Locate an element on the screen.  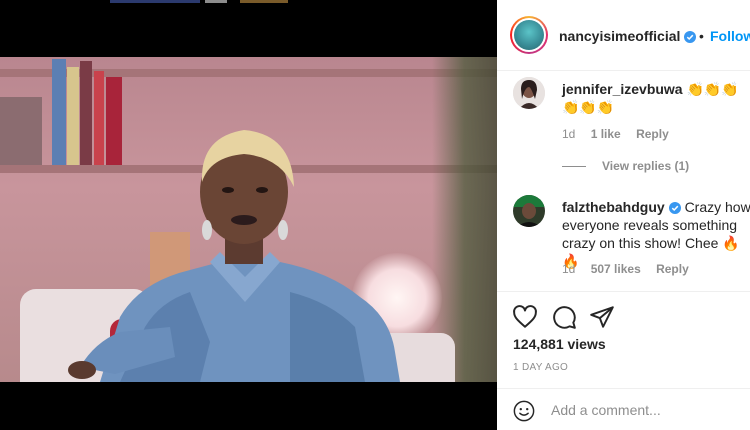
comment-meta: 1d 507 likes Reply is located at coordinates (631, 269).